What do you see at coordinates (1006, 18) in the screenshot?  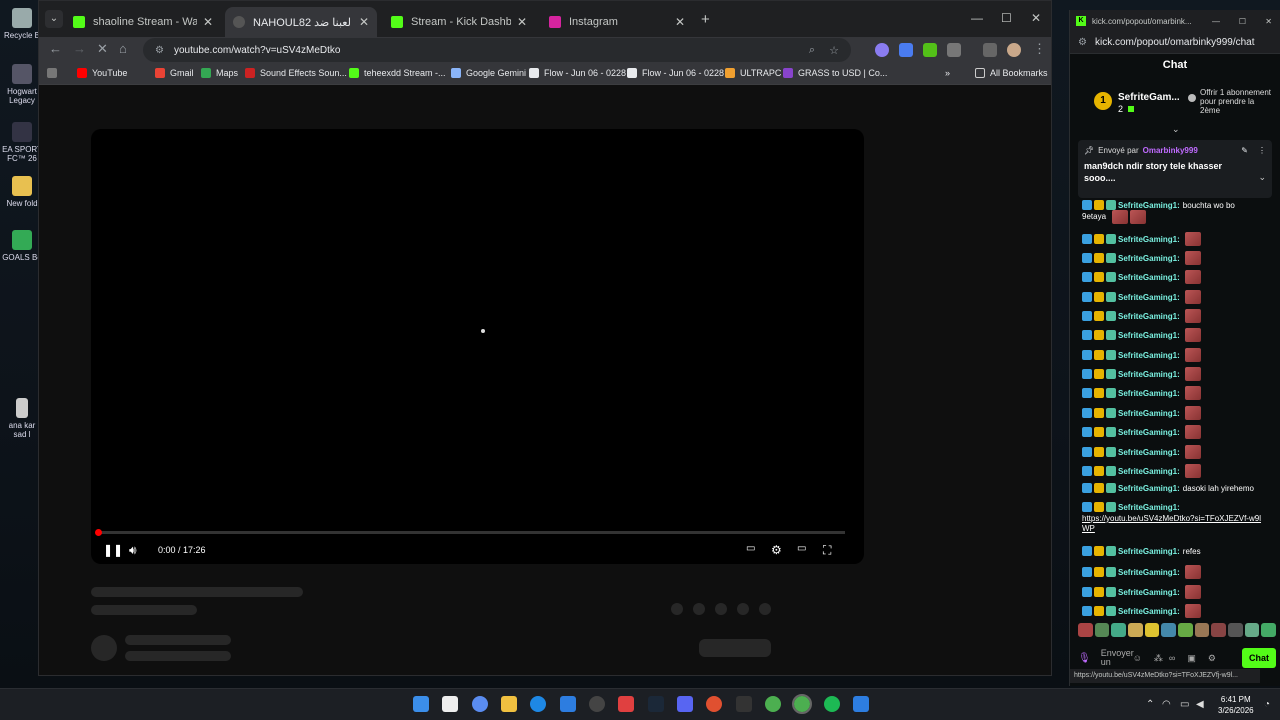 I see `maximize-icon: ☐` at bounding box center [1006, 18].